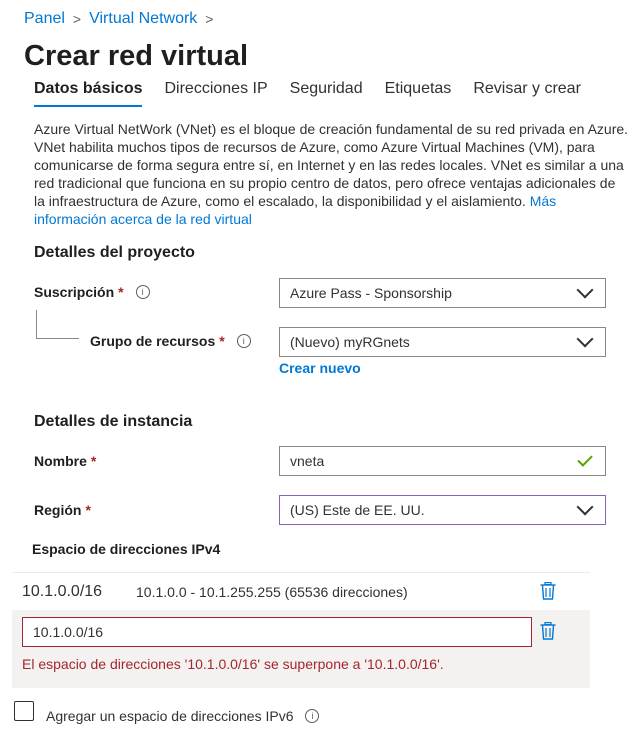  What do you see at coordinates (442, 342) in the screenshot?
I see `resource-group-dropdown: (Nuevo) myRGnets` at bounding box center [442, 342].